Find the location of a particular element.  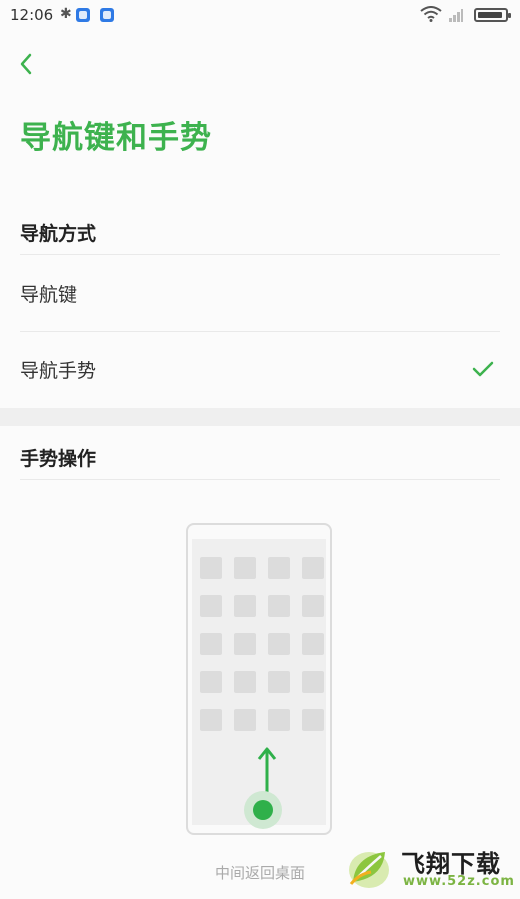

watermark: 飞翔下载 www.52z.com is located at coordinates (430, 869).